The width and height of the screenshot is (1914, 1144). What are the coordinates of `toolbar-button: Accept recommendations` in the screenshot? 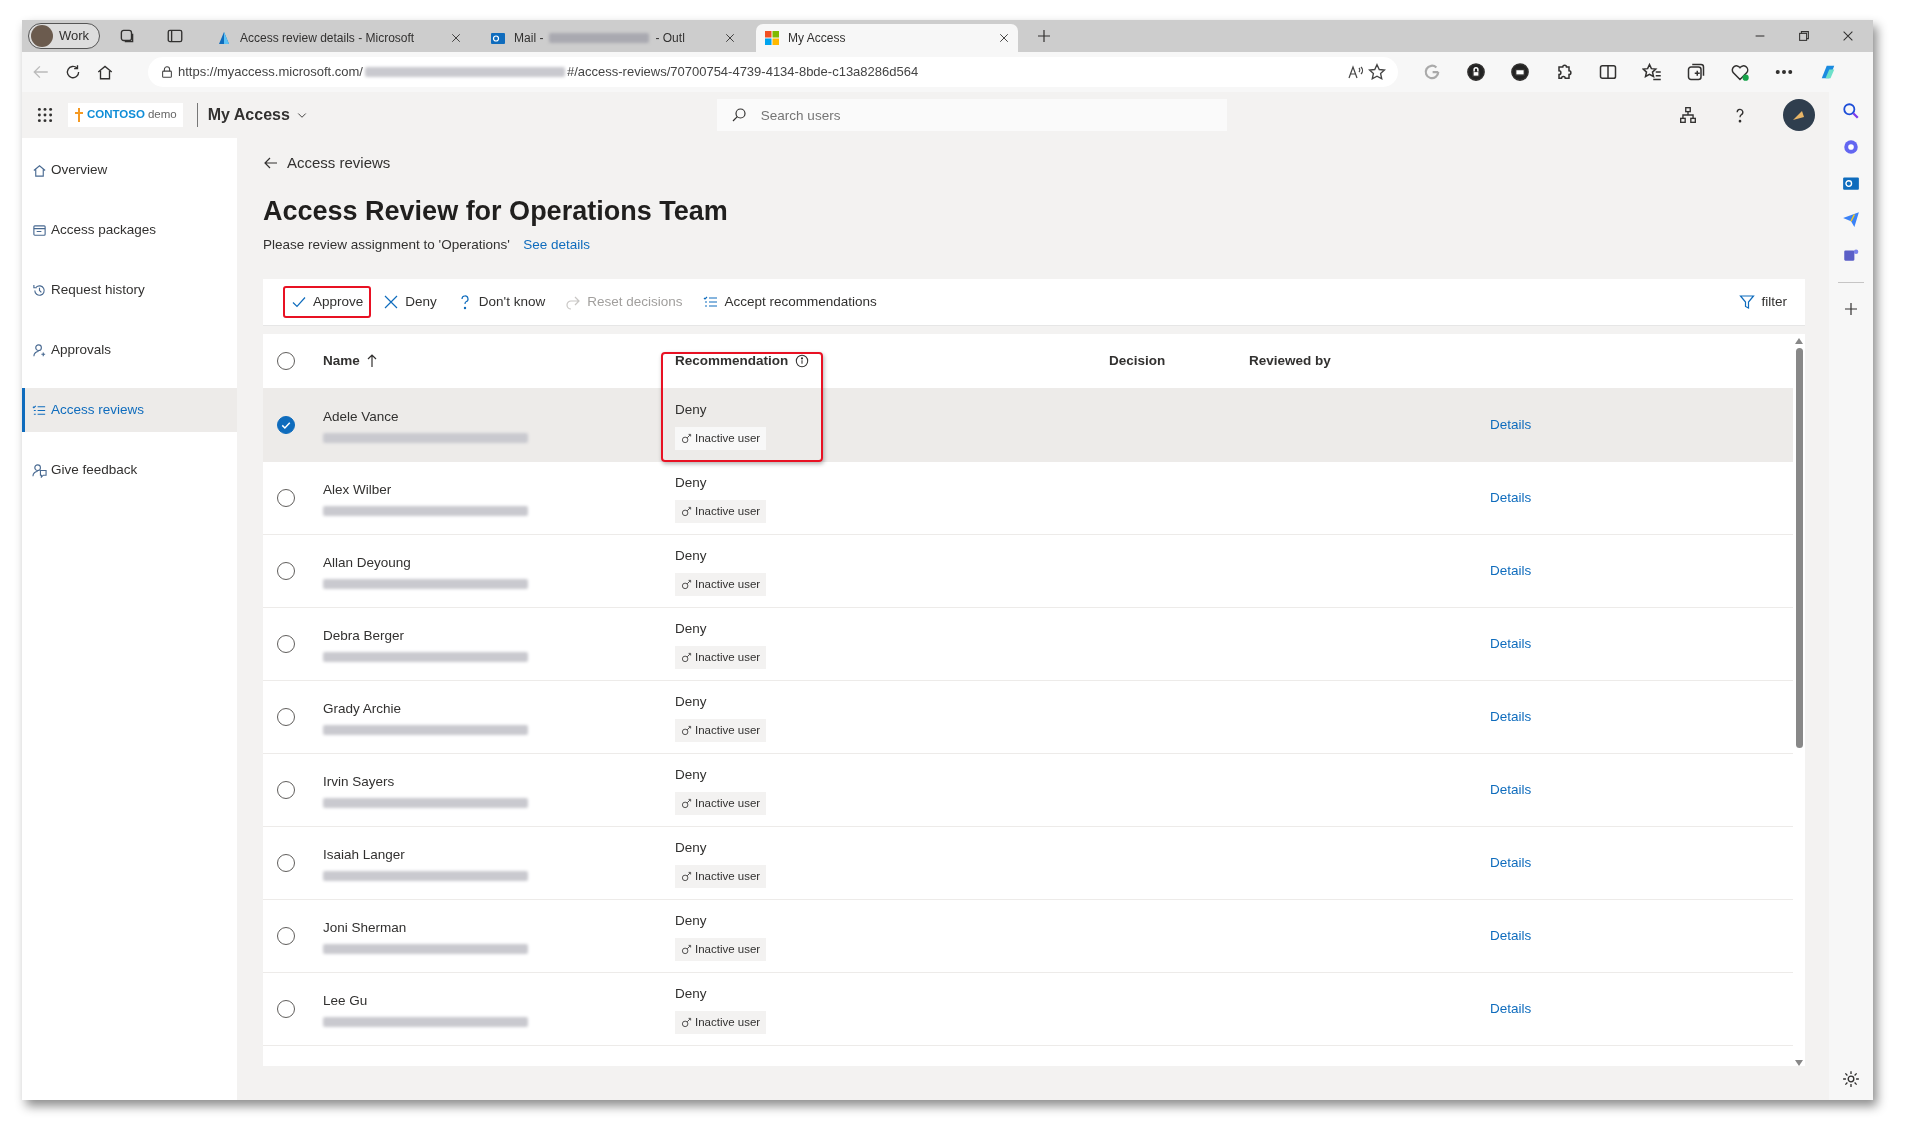 It's located at (789, 302).